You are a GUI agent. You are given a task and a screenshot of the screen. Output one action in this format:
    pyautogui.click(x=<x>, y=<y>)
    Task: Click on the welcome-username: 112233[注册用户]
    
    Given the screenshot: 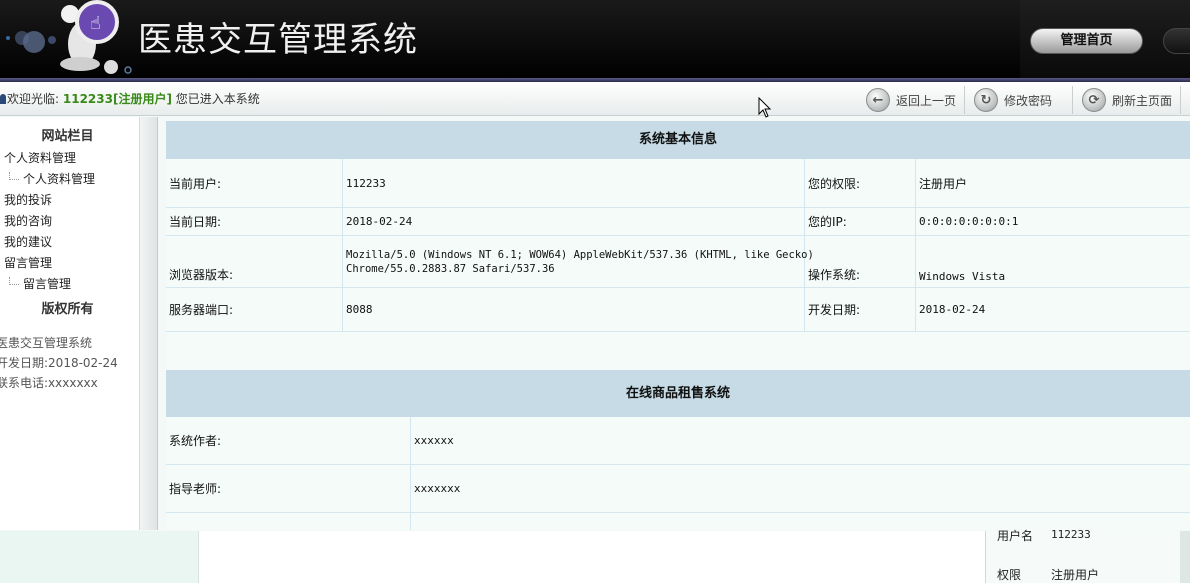 What is the action you would take?
    pyautogui.click(x=117, y=99)
    